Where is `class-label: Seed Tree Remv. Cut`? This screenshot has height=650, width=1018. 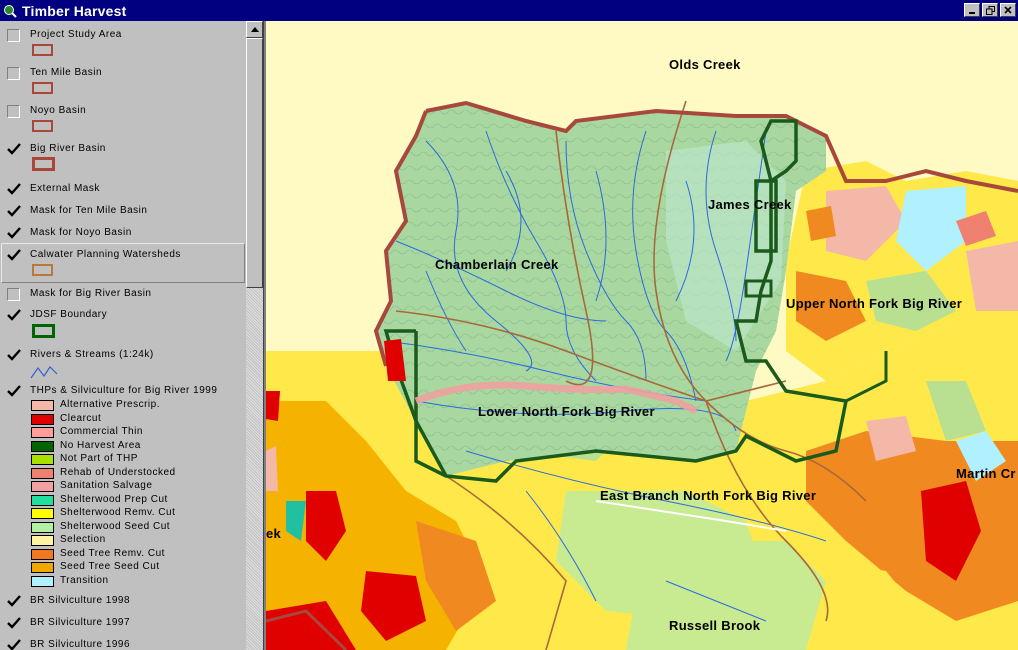
class-label: Seed Tree Remv. Cut is located at coordinates (112, 553).